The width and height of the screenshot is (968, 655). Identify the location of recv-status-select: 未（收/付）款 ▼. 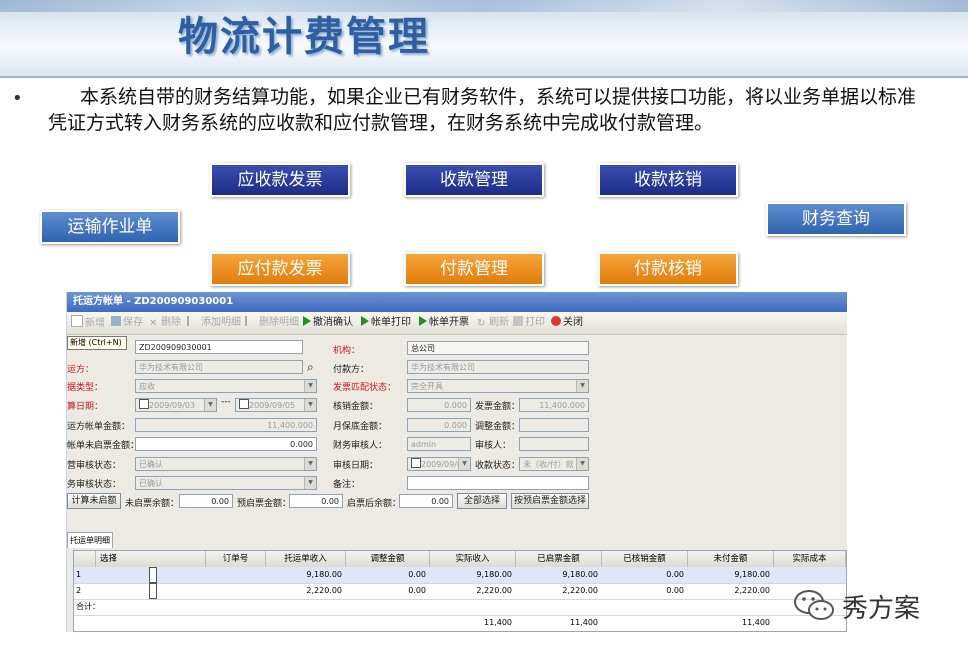
(554, 464).